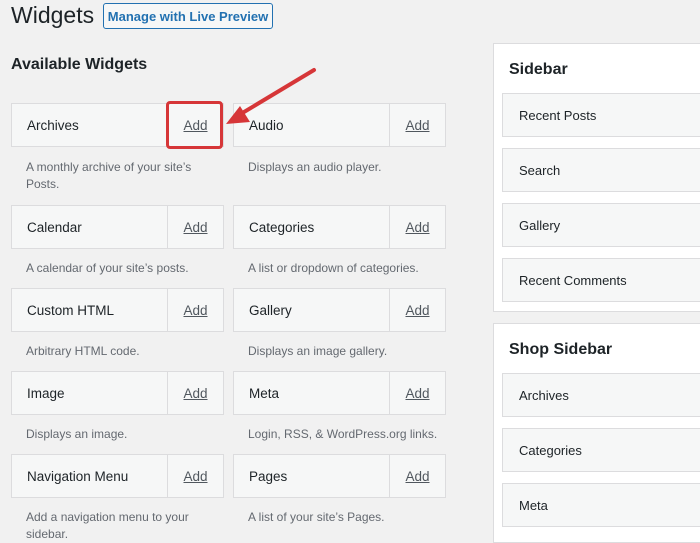  What do you see at coordinates (195, 393) in the screenshot?
I see `add-image-button: Add` at bounding box center [195, 393].